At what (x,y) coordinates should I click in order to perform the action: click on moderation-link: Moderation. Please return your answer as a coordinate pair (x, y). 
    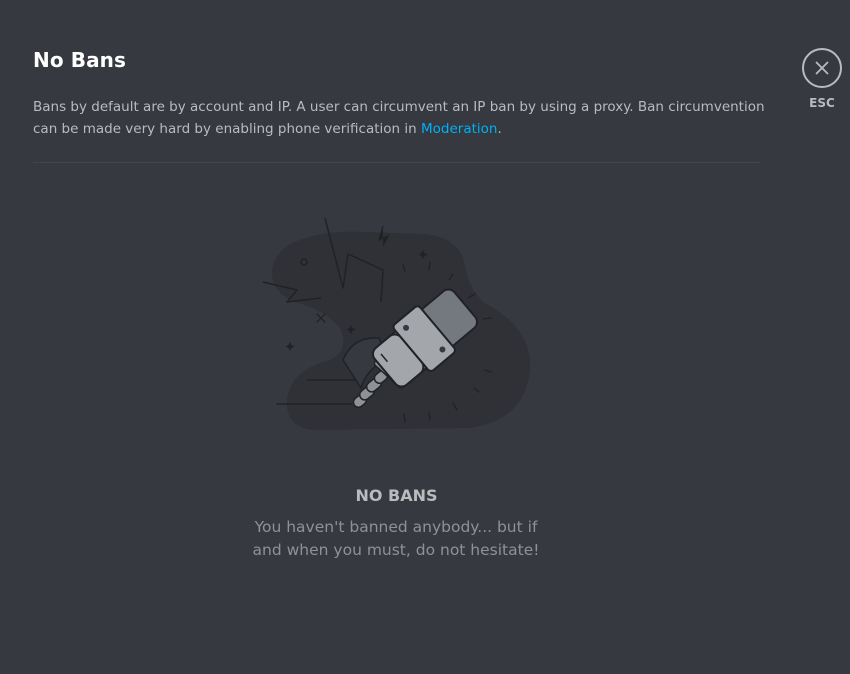
    Looking at the image, I should click on (459, 129).